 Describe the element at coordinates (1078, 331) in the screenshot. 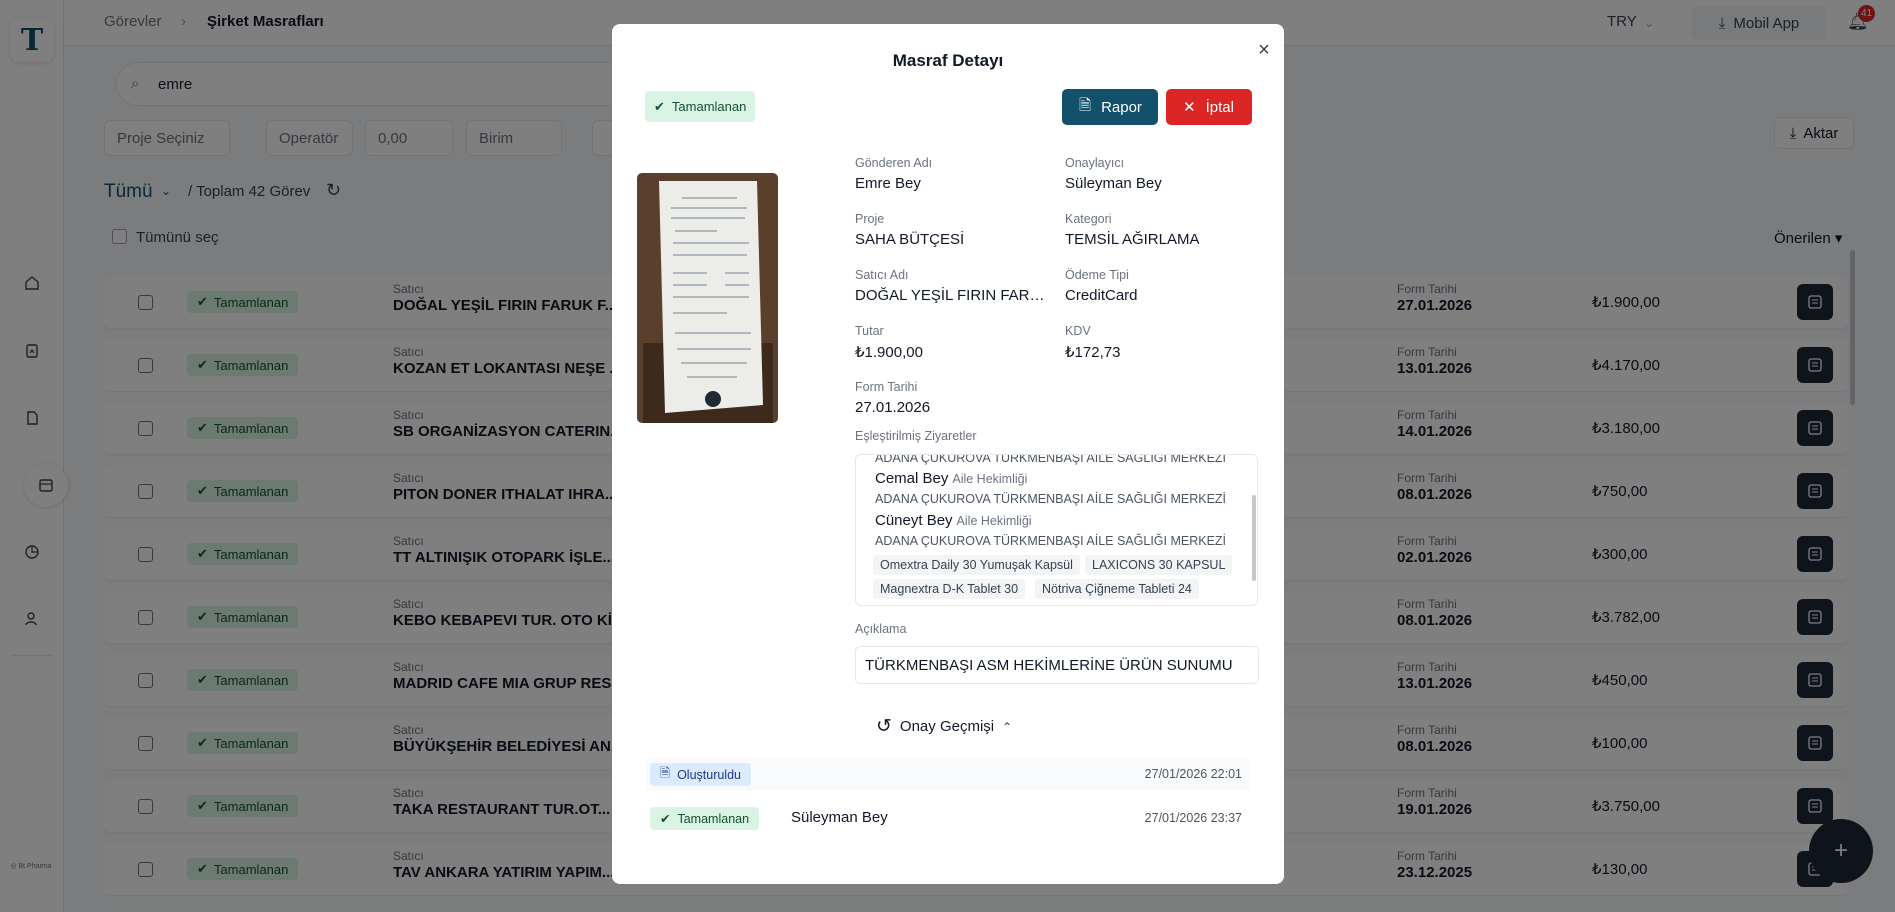

I see `field-label: KDV` at that location.